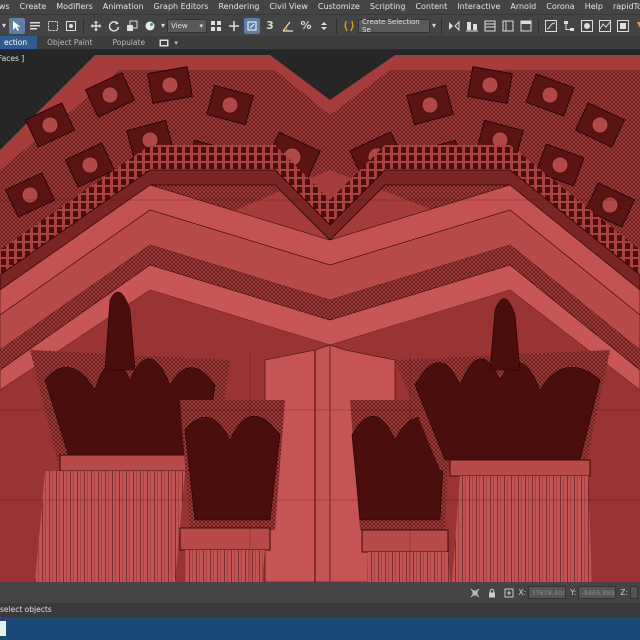  I want to click on taskbar-app-button, so click(3, 628).